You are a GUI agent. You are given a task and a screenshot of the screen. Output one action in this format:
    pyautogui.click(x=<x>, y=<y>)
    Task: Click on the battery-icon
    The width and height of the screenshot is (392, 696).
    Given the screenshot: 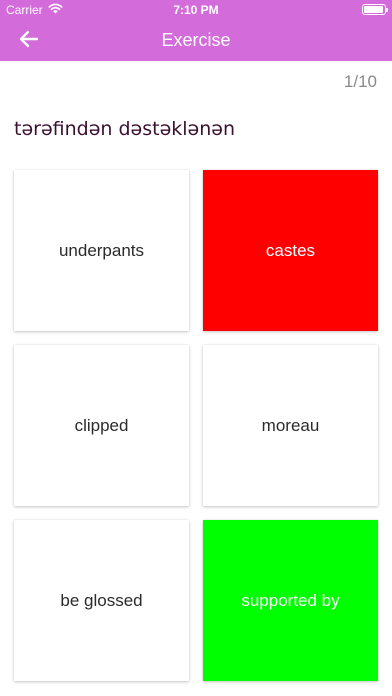 What is the action you would take?
    pyautogui.click(x=375, y=9)
    